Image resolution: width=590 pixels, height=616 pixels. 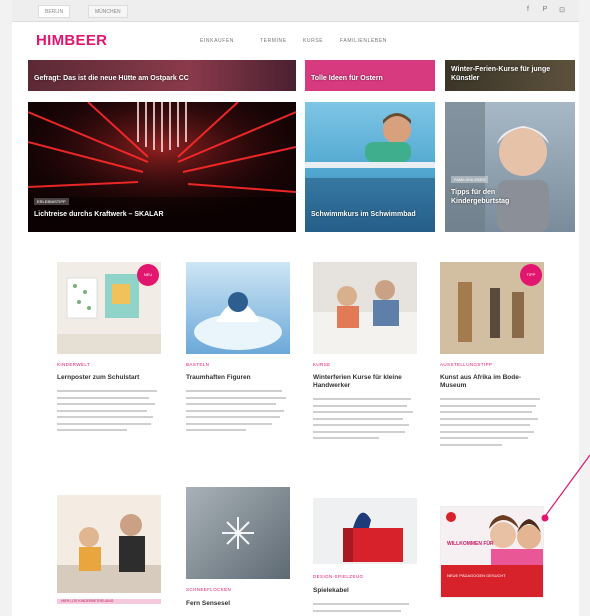 What do you see at coordinates (565, 488) in the screenshot?
I see `annotation-pointer` at bounding box center [565, 488].